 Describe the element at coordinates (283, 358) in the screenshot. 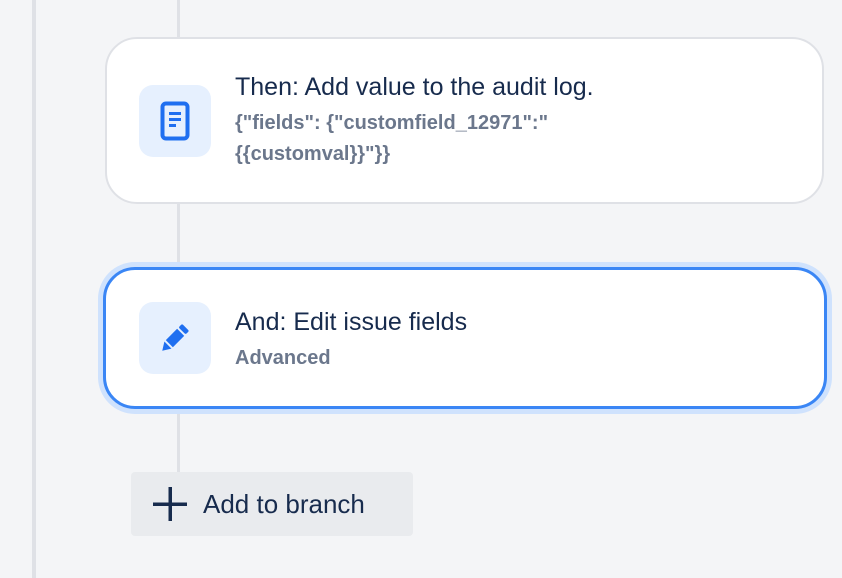

I see `step-detail: Advanced` at that location.